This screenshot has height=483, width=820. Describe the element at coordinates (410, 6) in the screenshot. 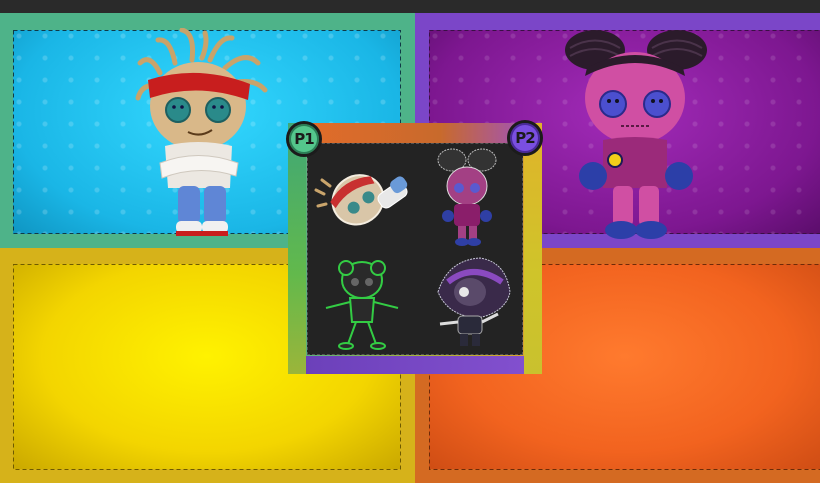

I see `top-bar` at that location.